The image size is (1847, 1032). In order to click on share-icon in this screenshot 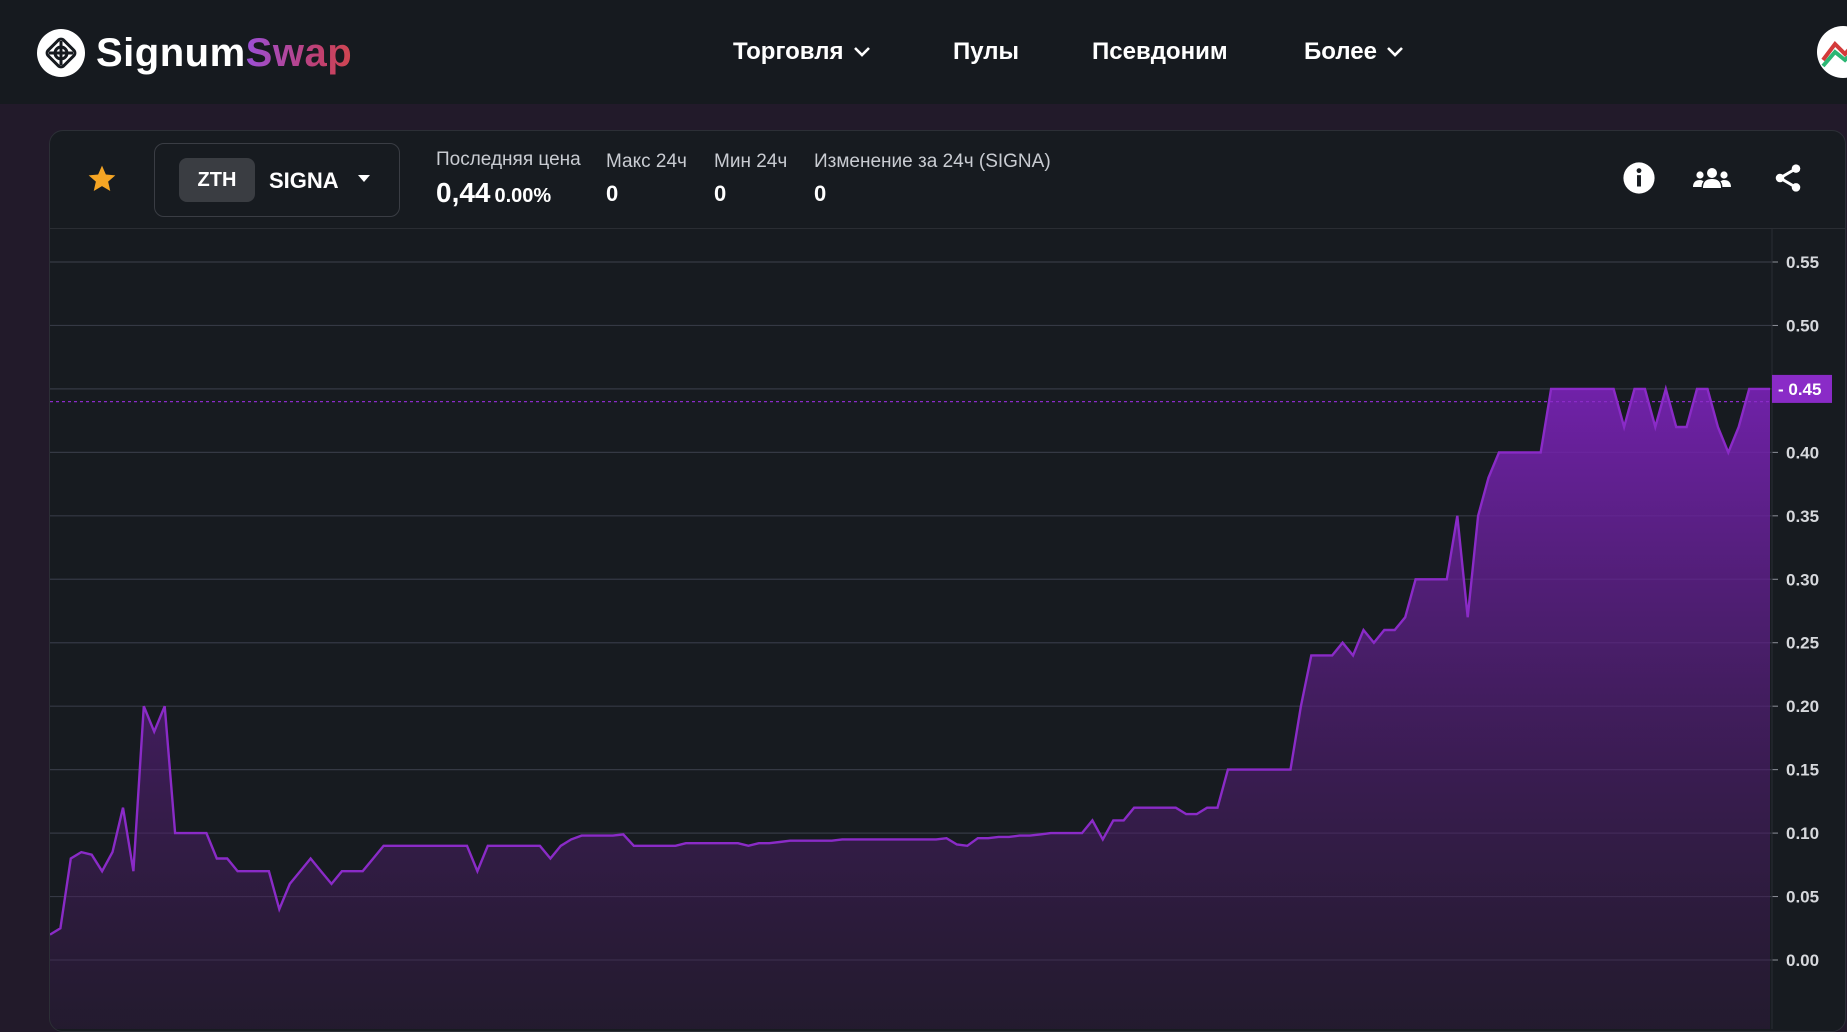, I will do `click(1788, 178)`.